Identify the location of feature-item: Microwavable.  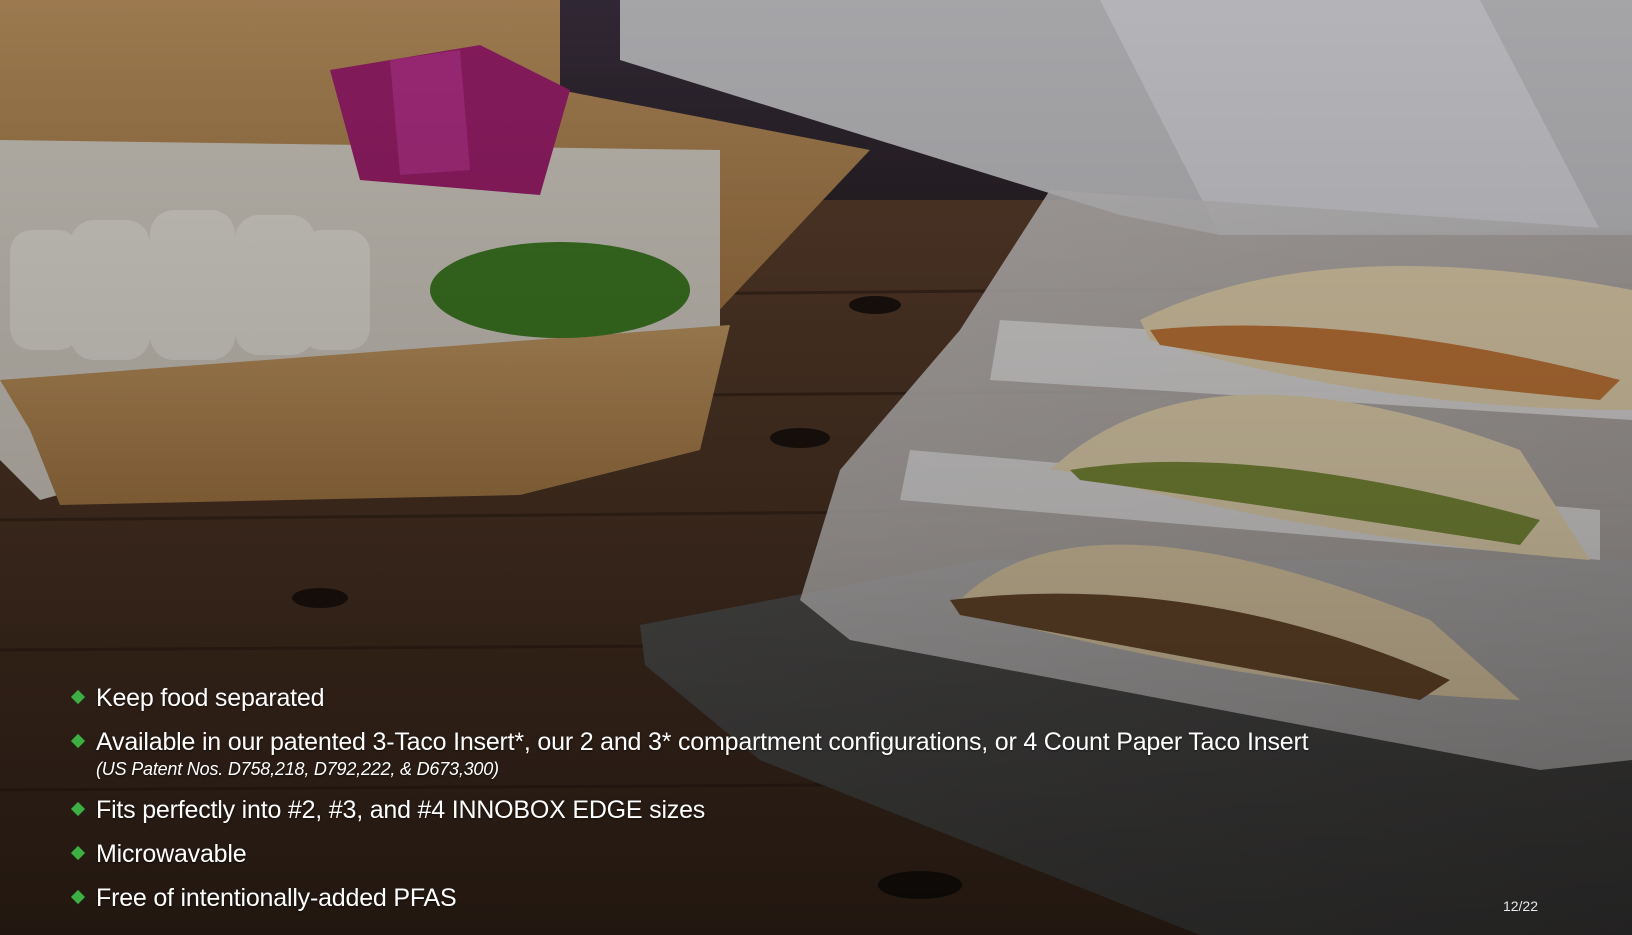
(736, 854).